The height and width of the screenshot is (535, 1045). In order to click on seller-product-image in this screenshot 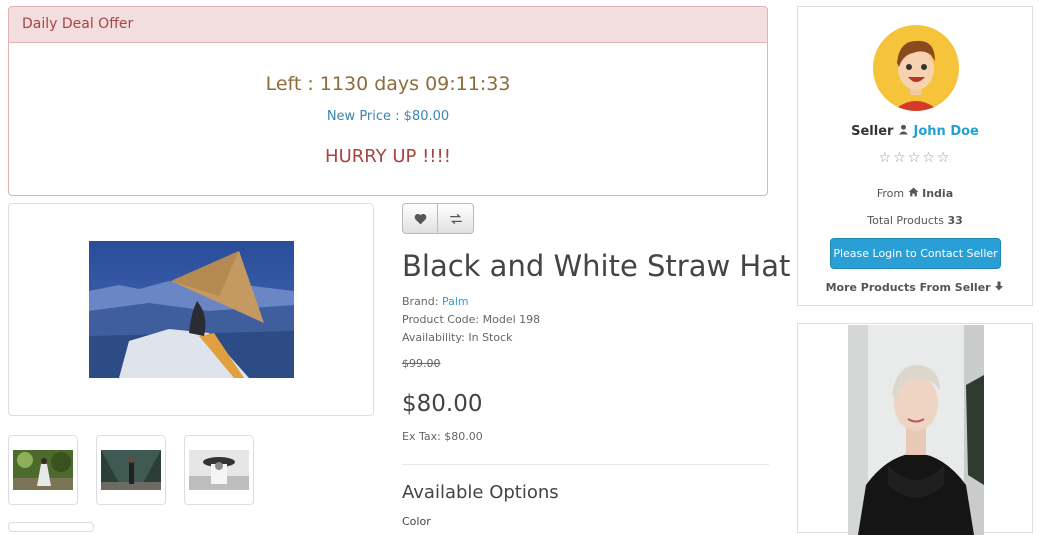, I will do `click(916, 430)`.